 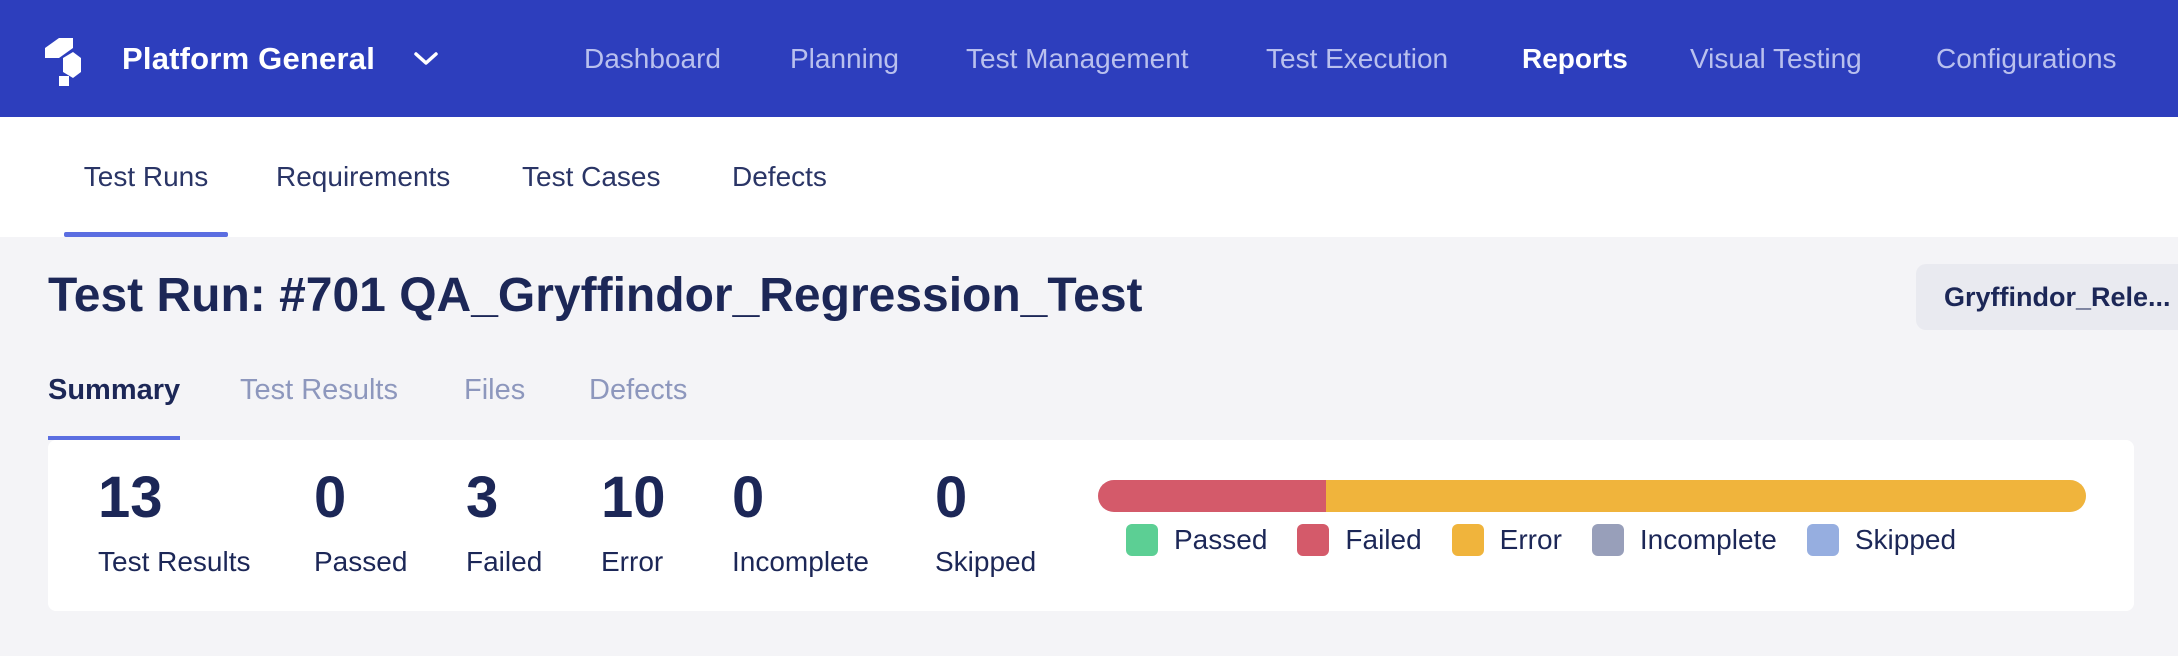 What do you see at coordinates (2026, 58) in the screenshot?
I see `nav-item-configurations: Configurations` at bounding box center [2026, 58].